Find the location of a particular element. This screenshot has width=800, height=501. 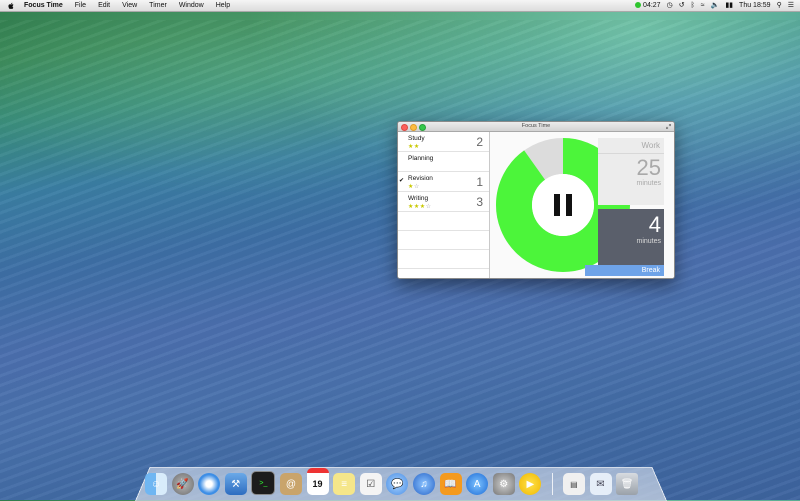

menu-edit: Edit is located at coordinates (104, 5).